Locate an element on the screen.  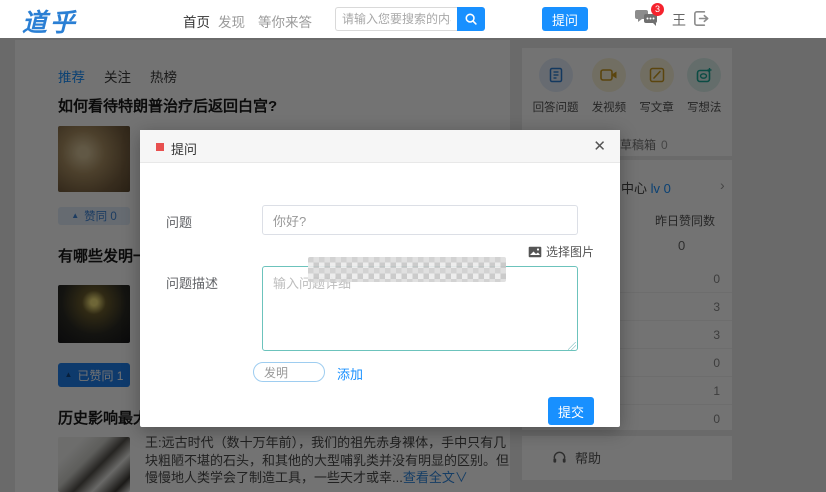
notification-badge: 3 is located at coordinates (657, 9).